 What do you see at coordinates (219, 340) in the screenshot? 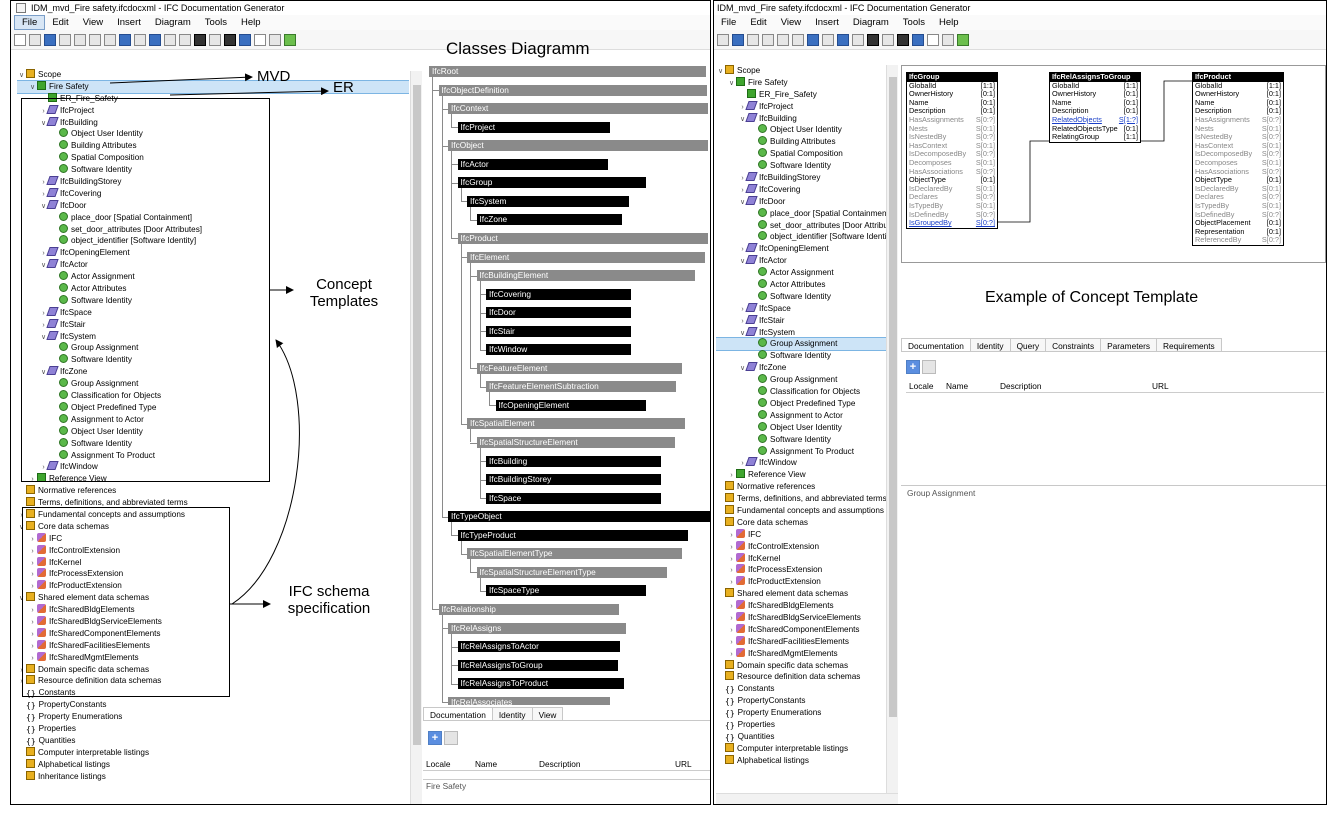
I see `annotation-arrows` at bounding box center [219, 340].